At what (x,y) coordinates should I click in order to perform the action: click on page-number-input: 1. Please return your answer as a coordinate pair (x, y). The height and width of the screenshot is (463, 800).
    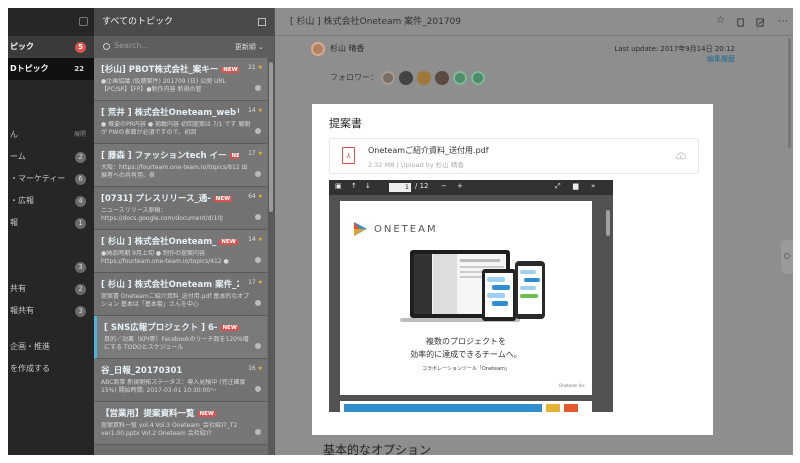
    Looking at the image, I should click on (400, 187).